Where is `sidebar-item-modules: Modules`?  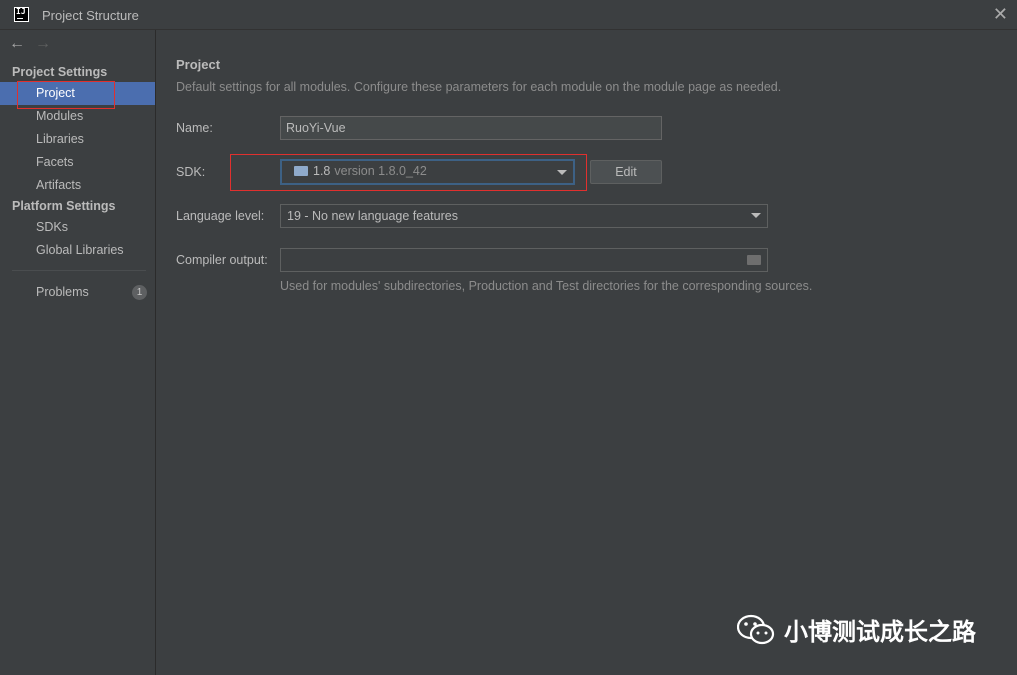 sidebar-item-modules: Modules is located at coordinates (77, 116).